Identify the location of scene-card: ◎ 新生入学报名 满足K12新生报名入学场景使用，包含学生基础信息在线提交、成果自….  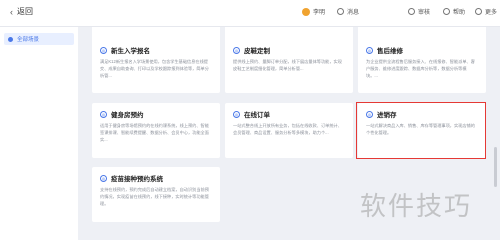
(156, 66).